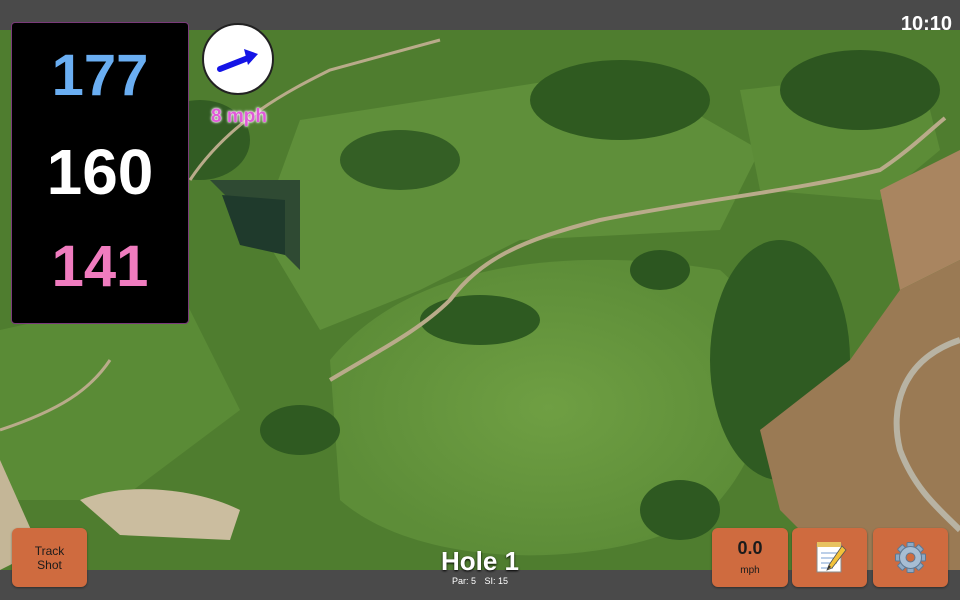 The height and width of the screenshot is (600, 960). Describe the element at coordinates (750, 570) in the screenshot. I see `speed-unit: mph` at that location.